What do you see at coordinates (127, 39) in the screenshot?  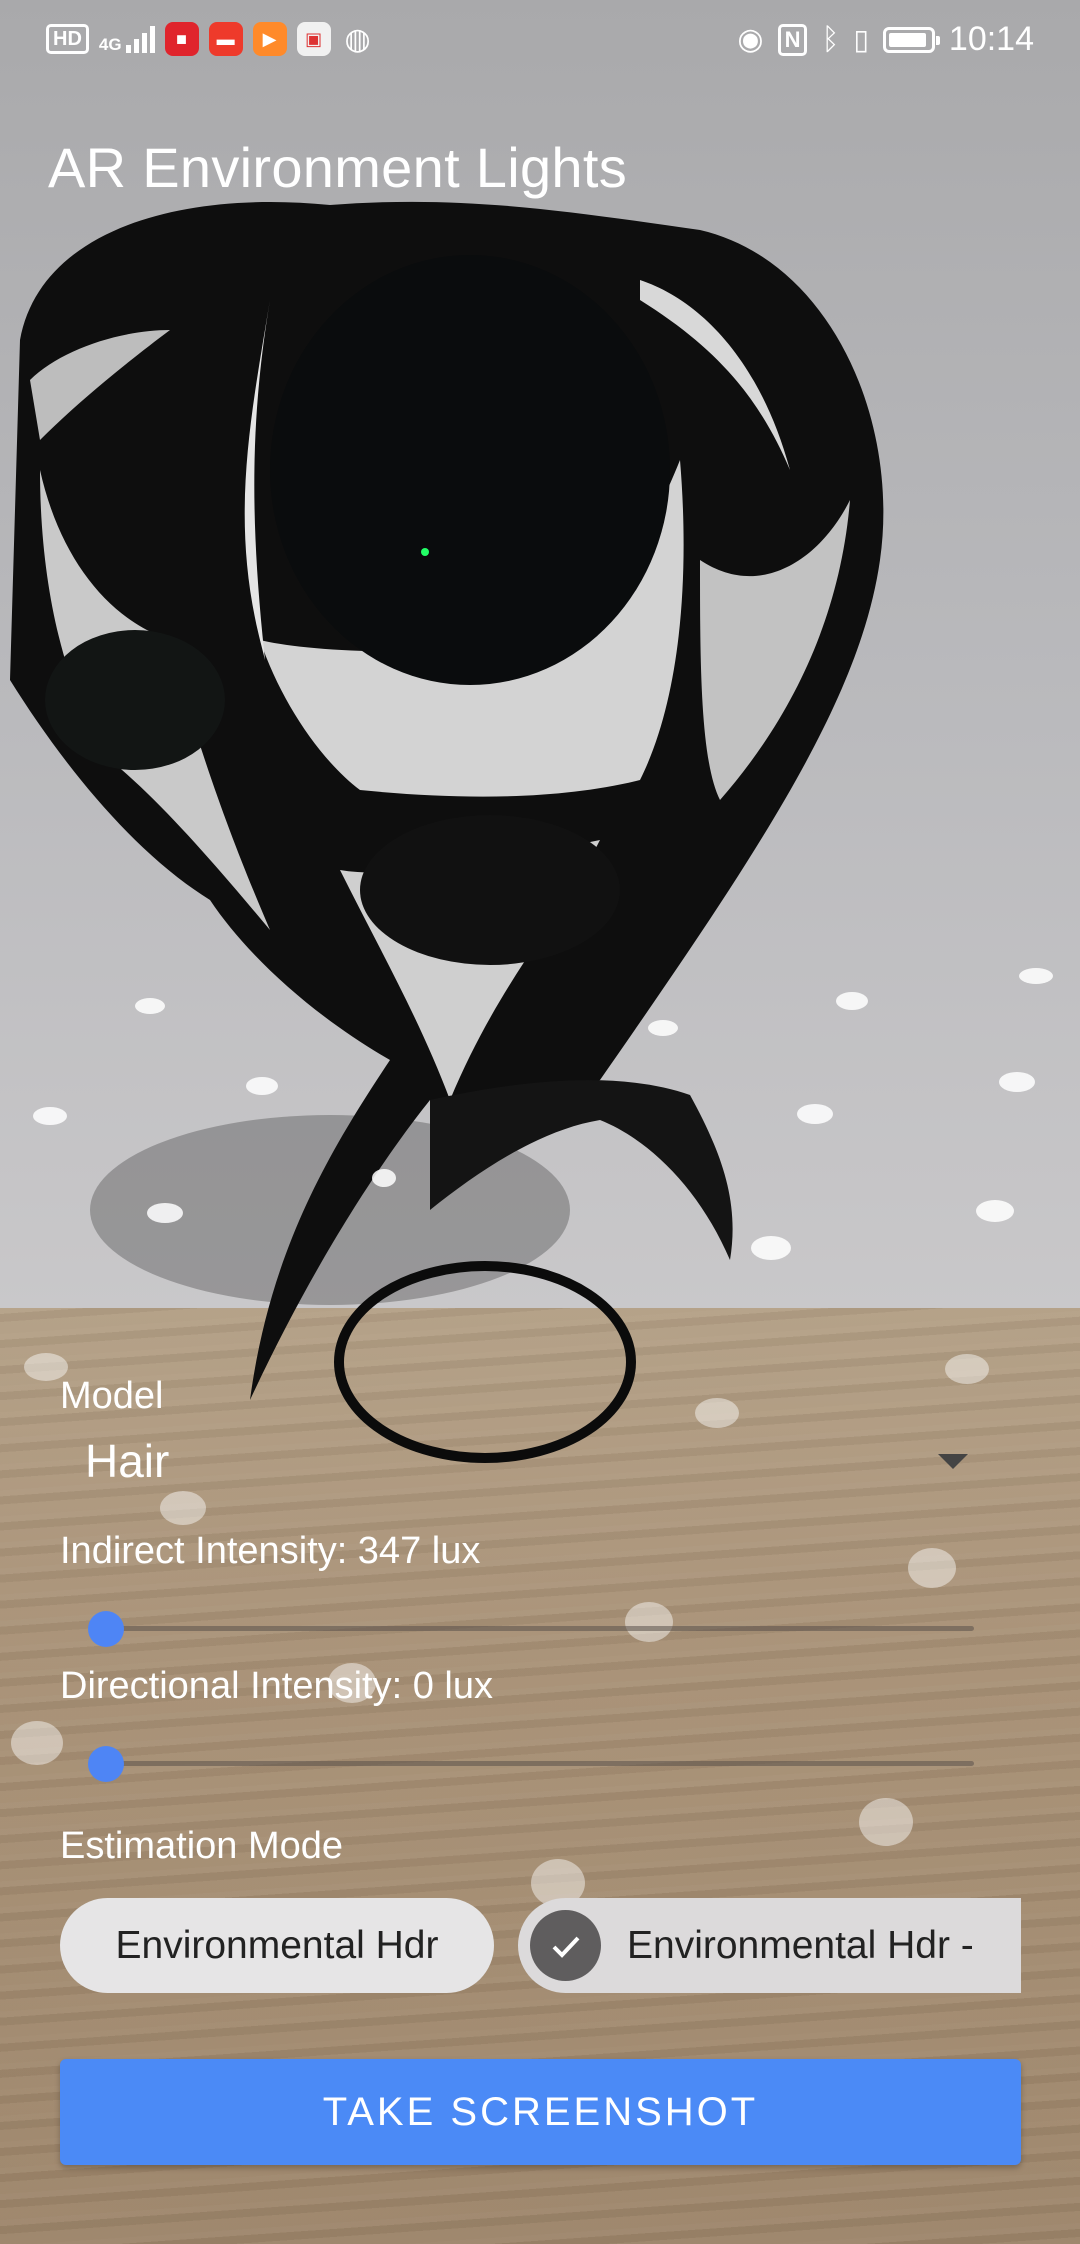 I see `signal-4g-icon: 4G` at bounding box center [127, 39].